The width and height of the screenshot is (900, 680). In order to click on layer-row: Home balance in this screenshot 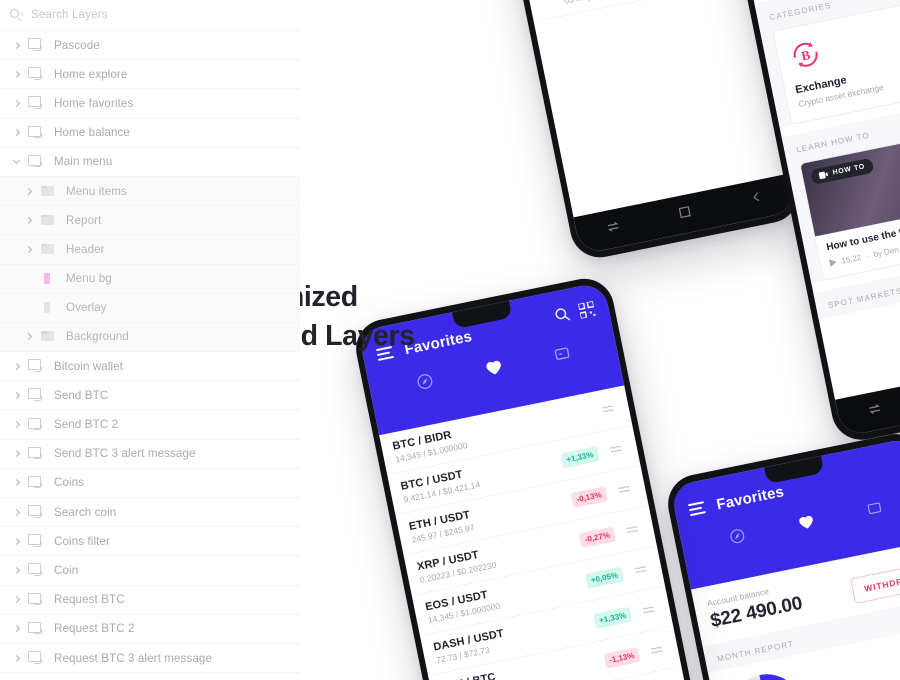, I will do `click(150, 133)`.